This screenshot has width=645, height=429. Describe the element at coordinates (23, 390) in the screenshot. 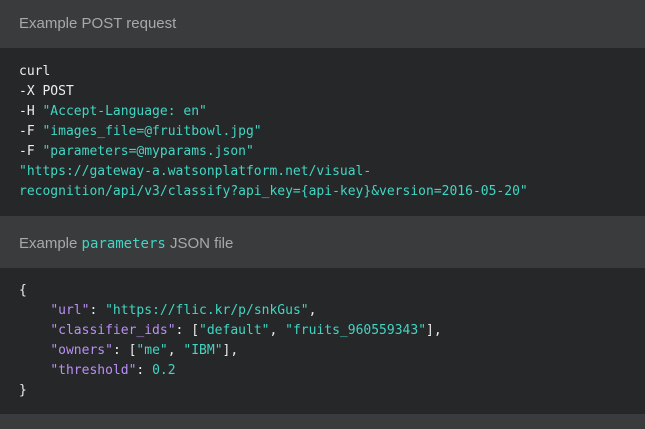

I see `close-brace: }` at that location.